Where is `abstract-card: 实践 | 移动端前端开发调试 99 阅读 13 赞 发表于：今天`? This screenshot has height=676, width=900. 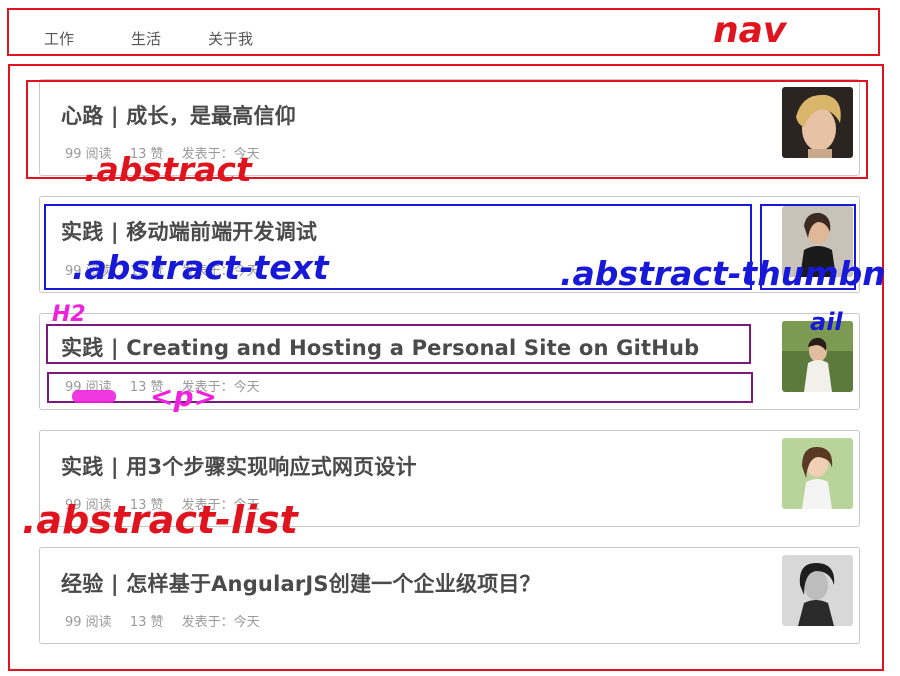
abstract-card: 实践 | 移动端前端开发调试 99 阅读 13 赞 发表于：今天 is located at coordinates (449, 244).